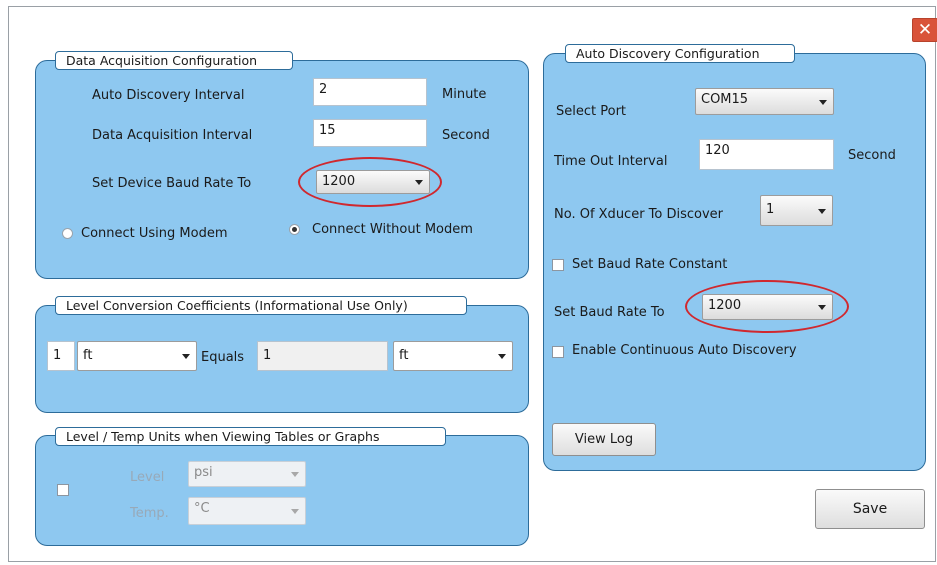 This screenshot has width=937, height=565. What do you see at coordinates (147, 477) in the screenshot?
I see `level-label: Level` at bounding box center [147, 477].